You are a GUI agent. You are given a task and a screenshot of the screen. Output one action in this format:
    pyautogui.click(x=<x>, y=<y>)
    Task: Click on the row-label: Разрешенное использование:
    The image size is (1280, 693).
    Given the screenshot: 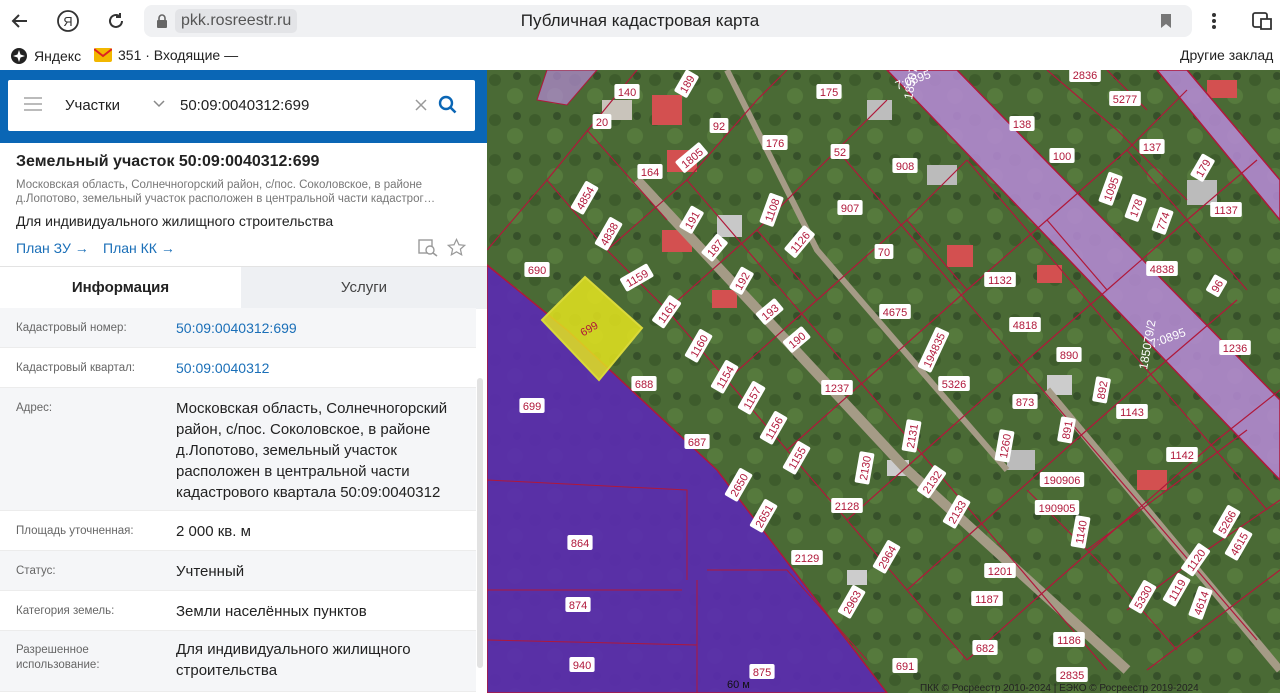 What is the action you would take?
    pyautogui.click(x=58, y=657)
    